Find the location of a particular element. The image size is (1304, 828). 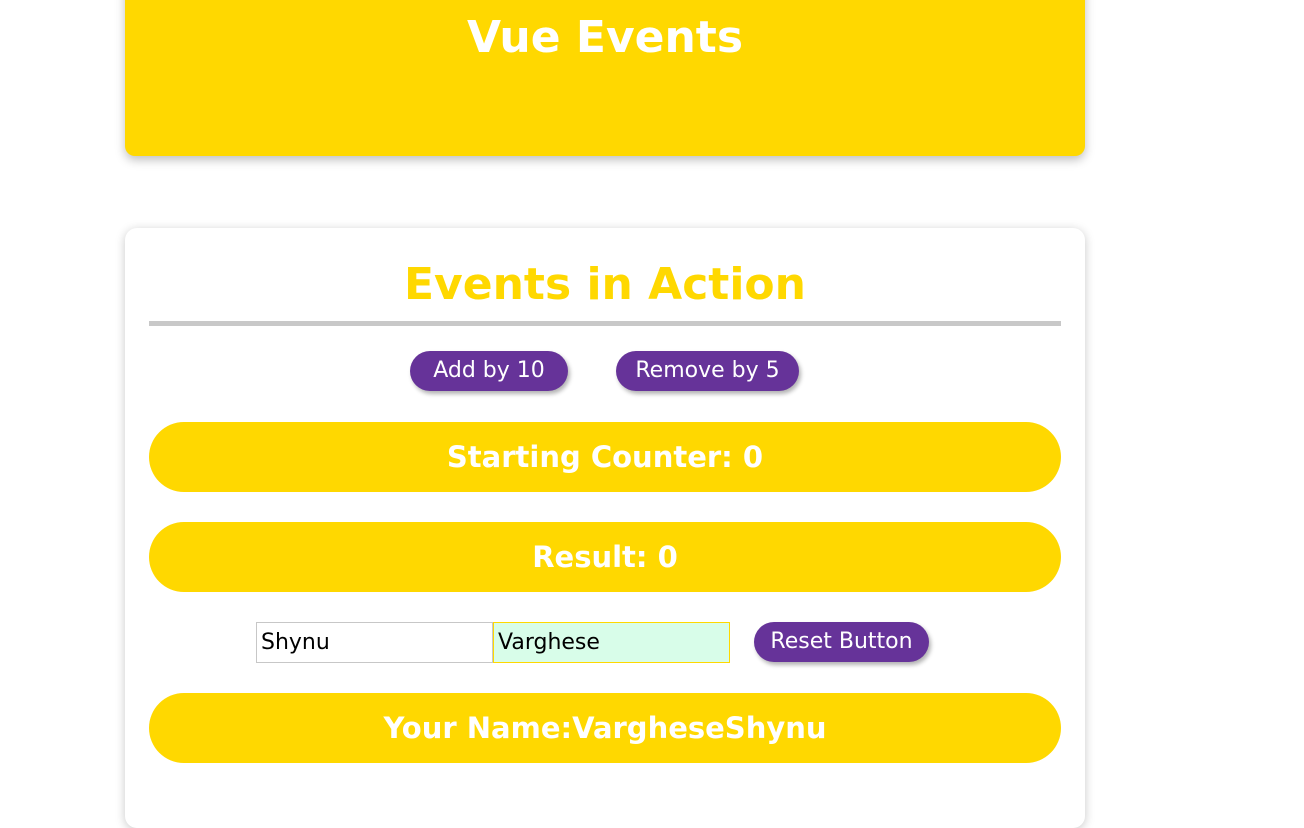

remove-by-5-button: Remove by 5 is located at coordinates (707, 371).